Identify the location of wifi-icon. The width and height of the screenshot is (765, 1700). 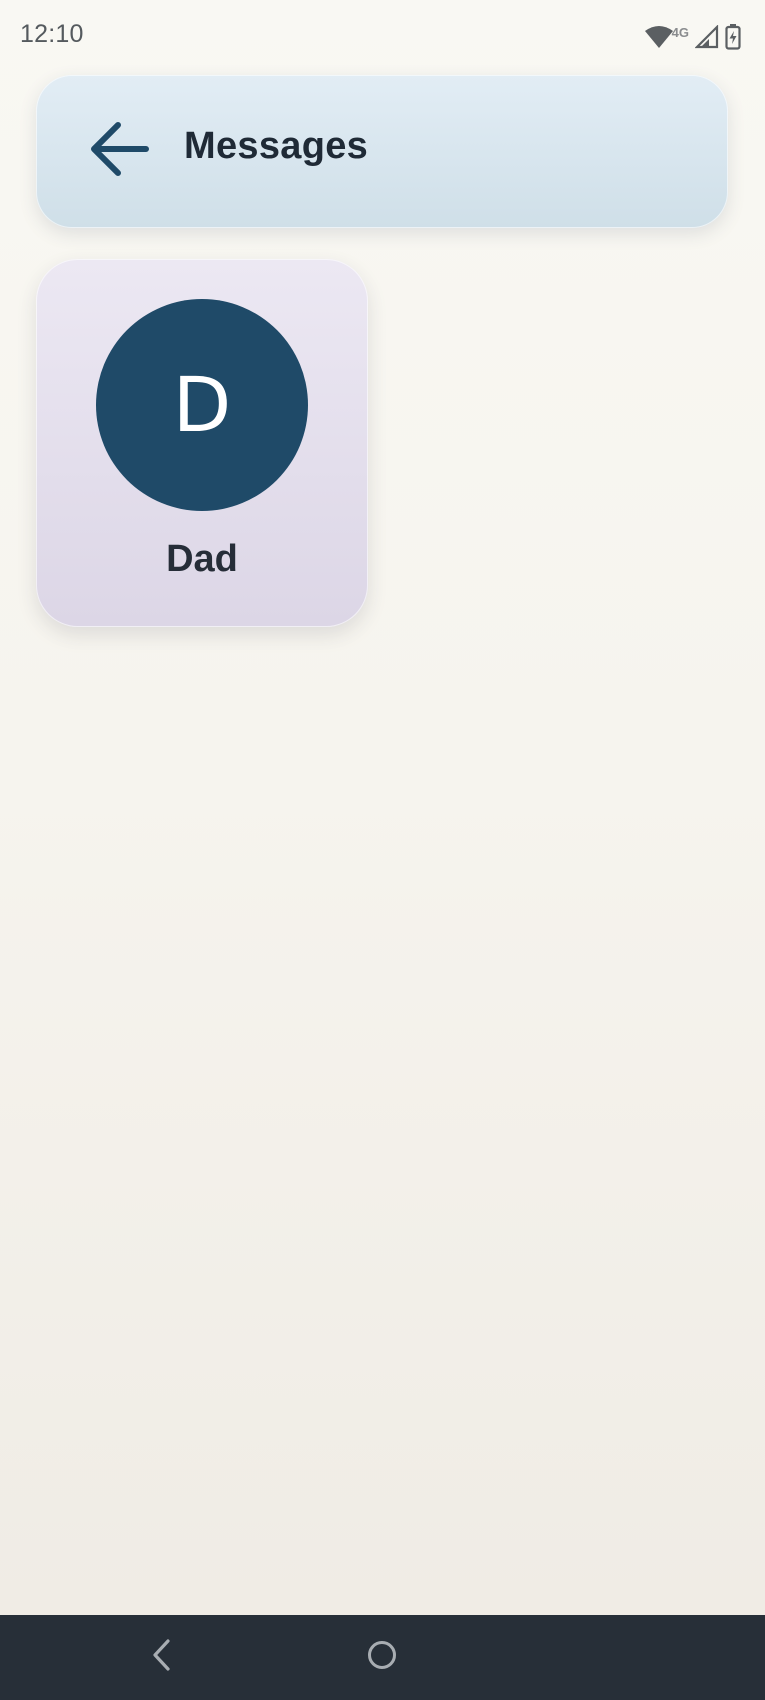
(659, 37).